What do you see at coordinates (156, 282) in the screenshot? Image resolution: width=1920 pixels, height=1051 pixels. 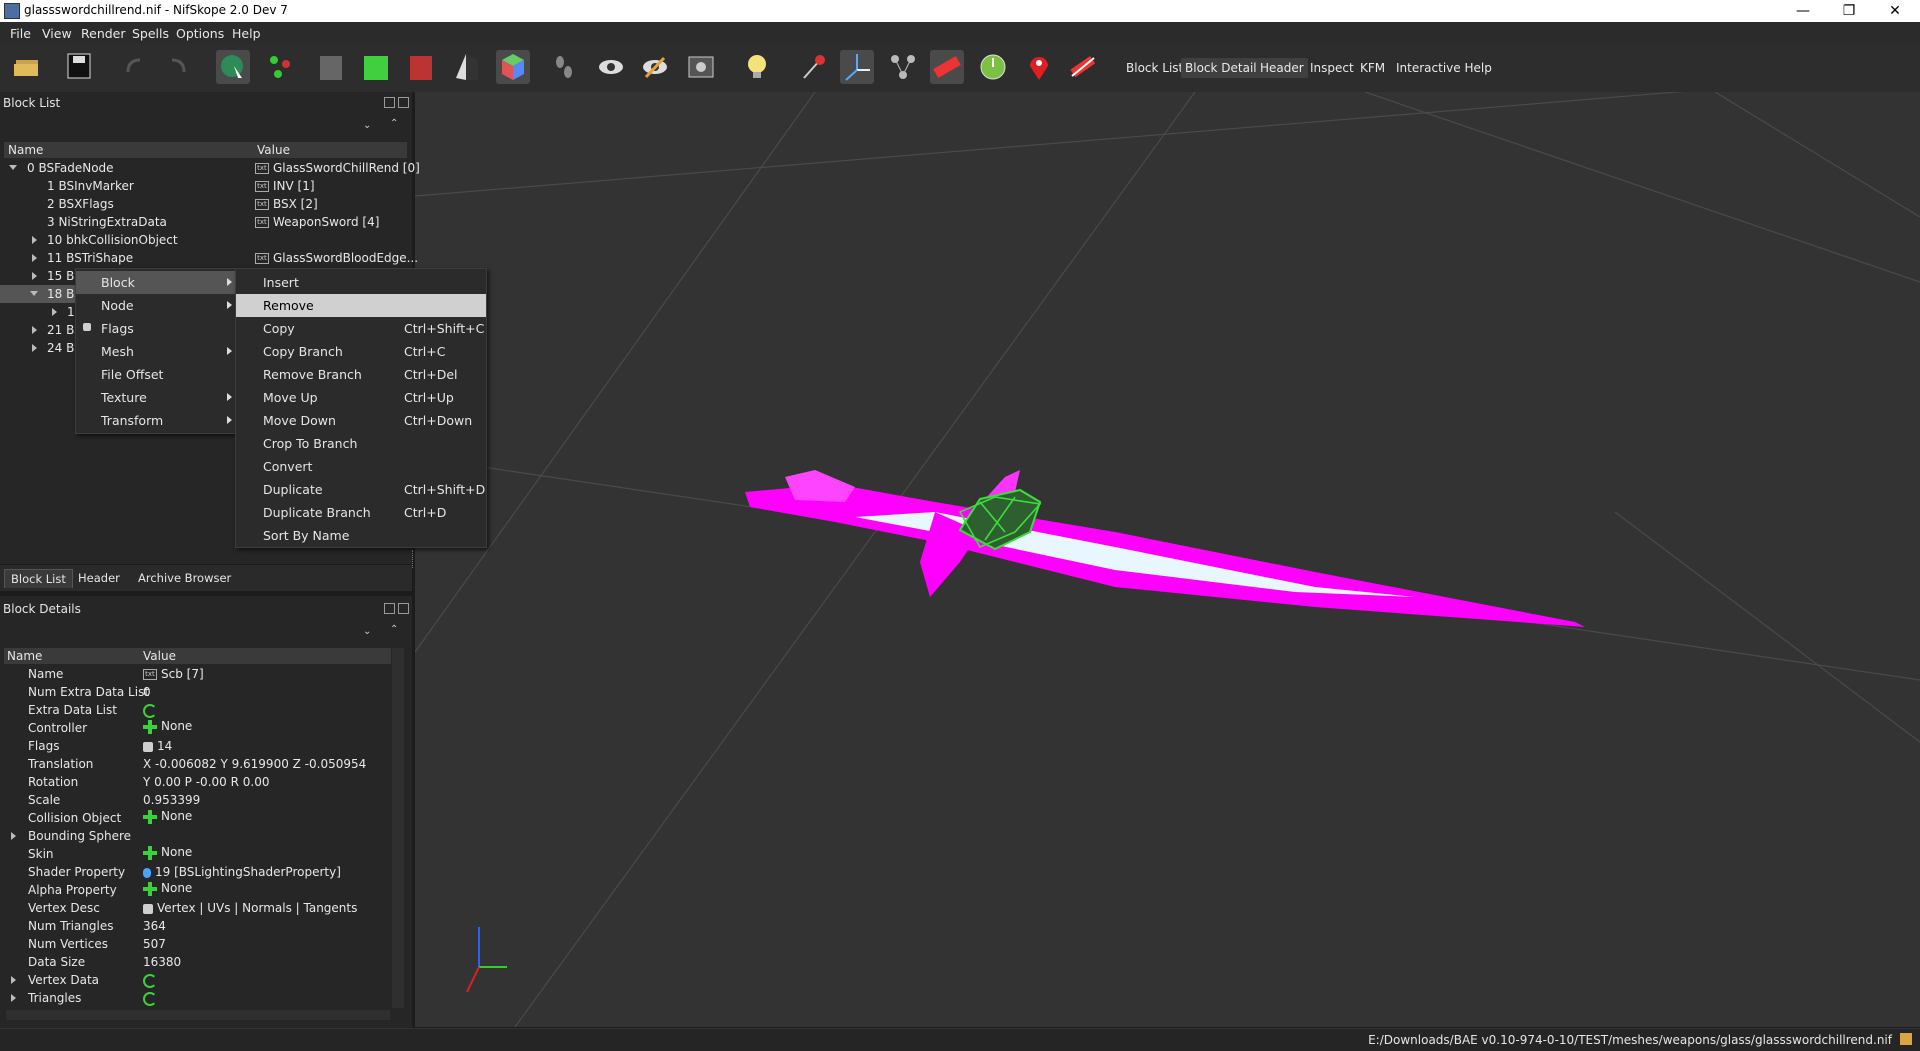 I see `menu-item-block: Block` at bounding box center [156, 282].